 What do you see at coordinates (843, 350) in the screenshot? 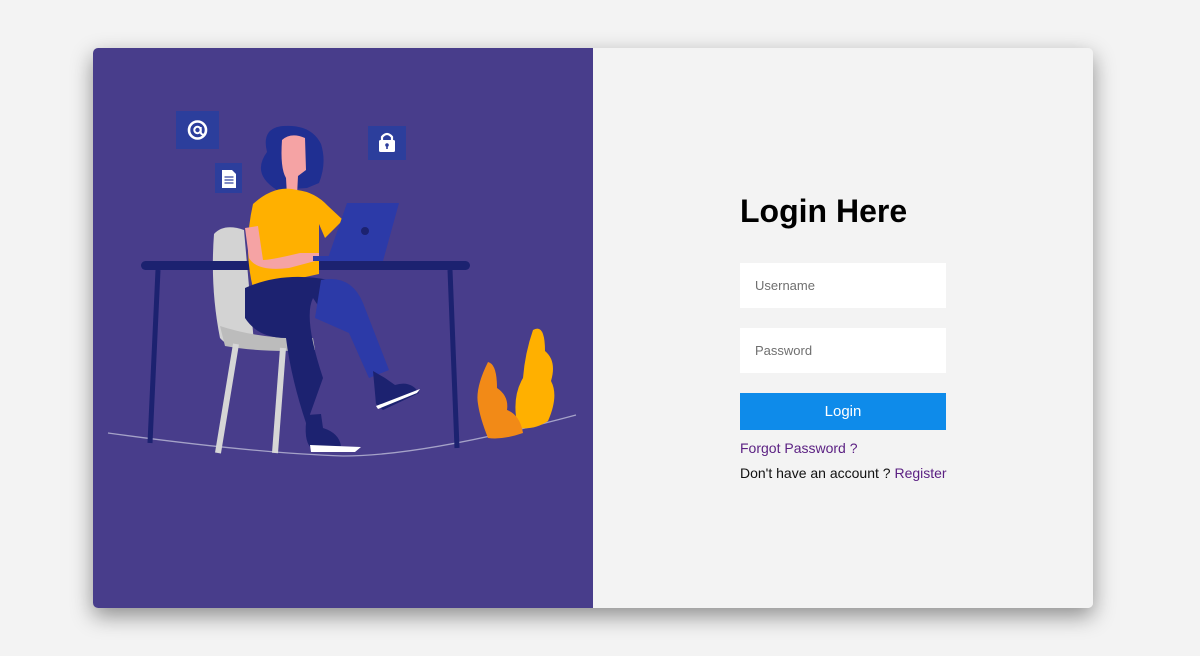
I see `password-input` at bounding box center [843, 350].